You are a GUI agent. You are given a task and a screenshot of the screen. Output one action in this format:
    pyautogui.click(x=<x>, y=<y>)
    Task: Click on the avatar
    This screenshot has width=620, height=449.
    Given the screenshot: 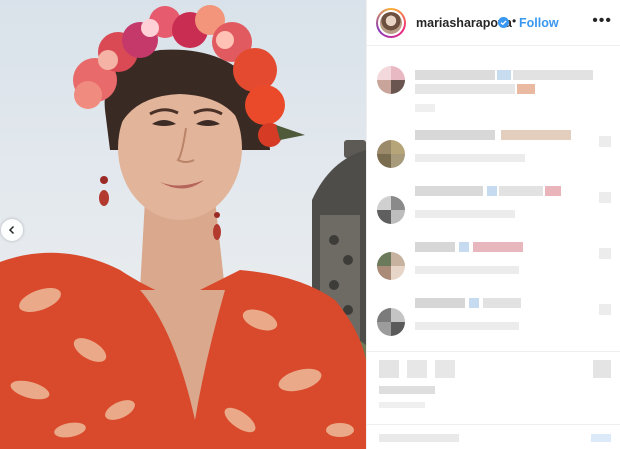 What is the action you would take?
    pyautogui.click(x=391, y=23)
    